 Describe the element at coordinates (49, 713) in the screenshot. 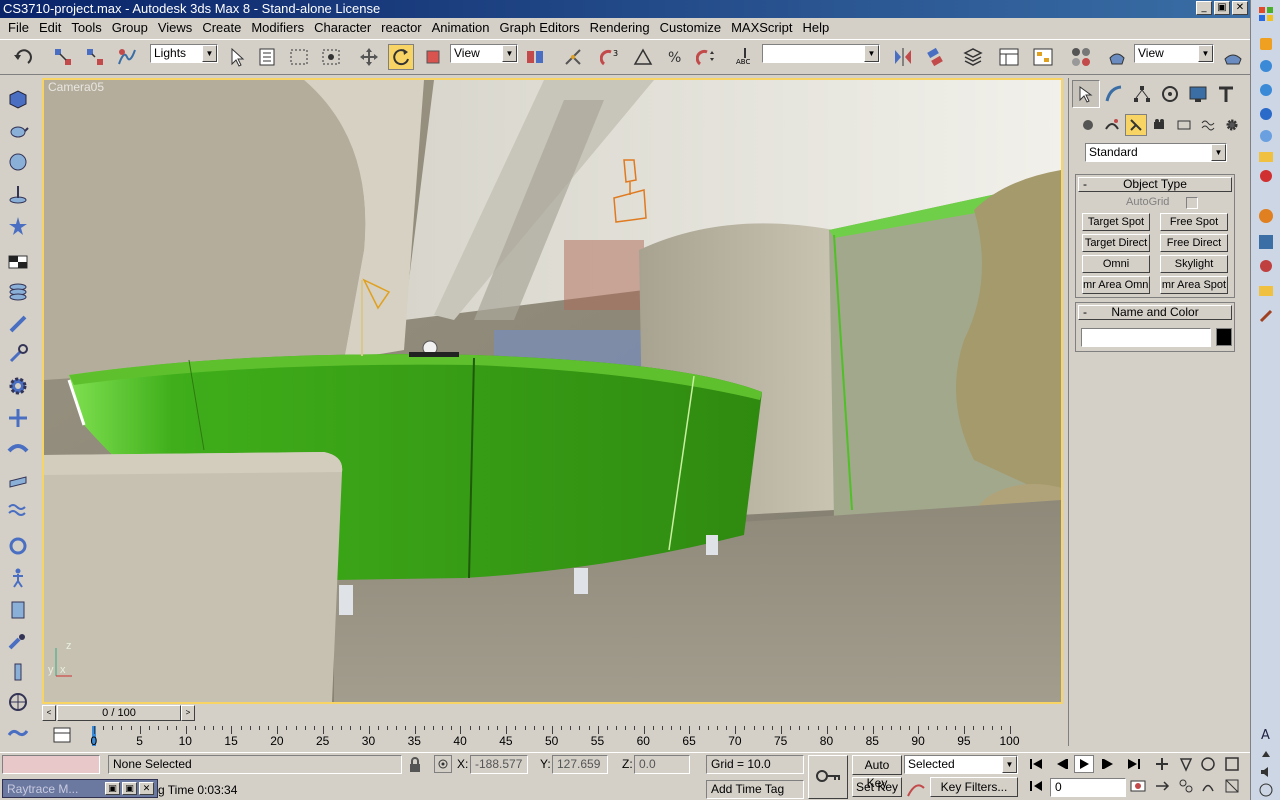

I see `time-prev-button: <` at that location.